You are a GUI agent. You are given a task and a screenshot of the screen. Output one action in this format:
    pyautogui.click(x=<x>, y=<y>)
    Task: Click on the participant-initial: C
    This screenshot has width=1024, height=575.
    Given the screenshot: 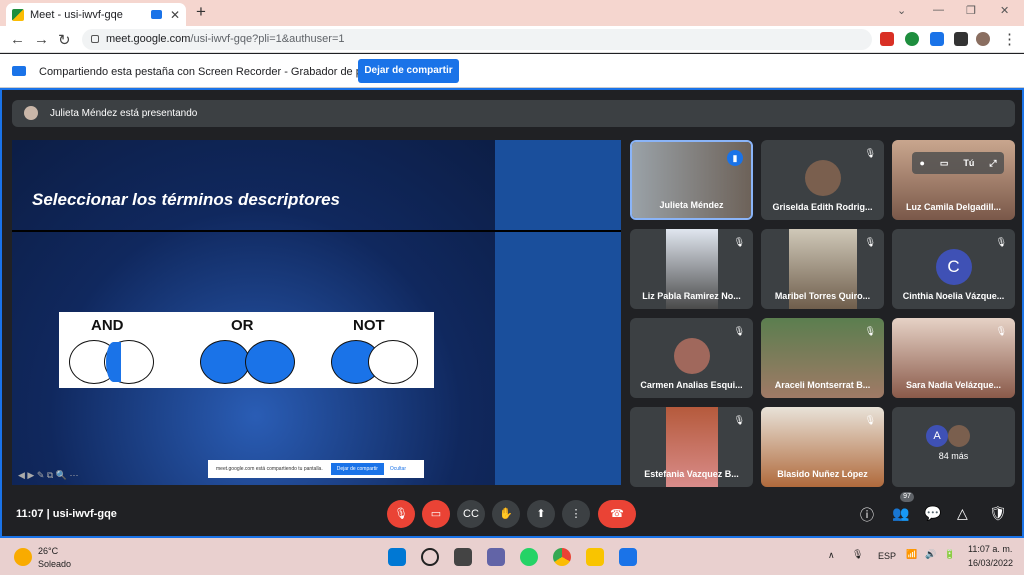 What is the action you would take?
    pyautogui.click(x=953, y=267)
    